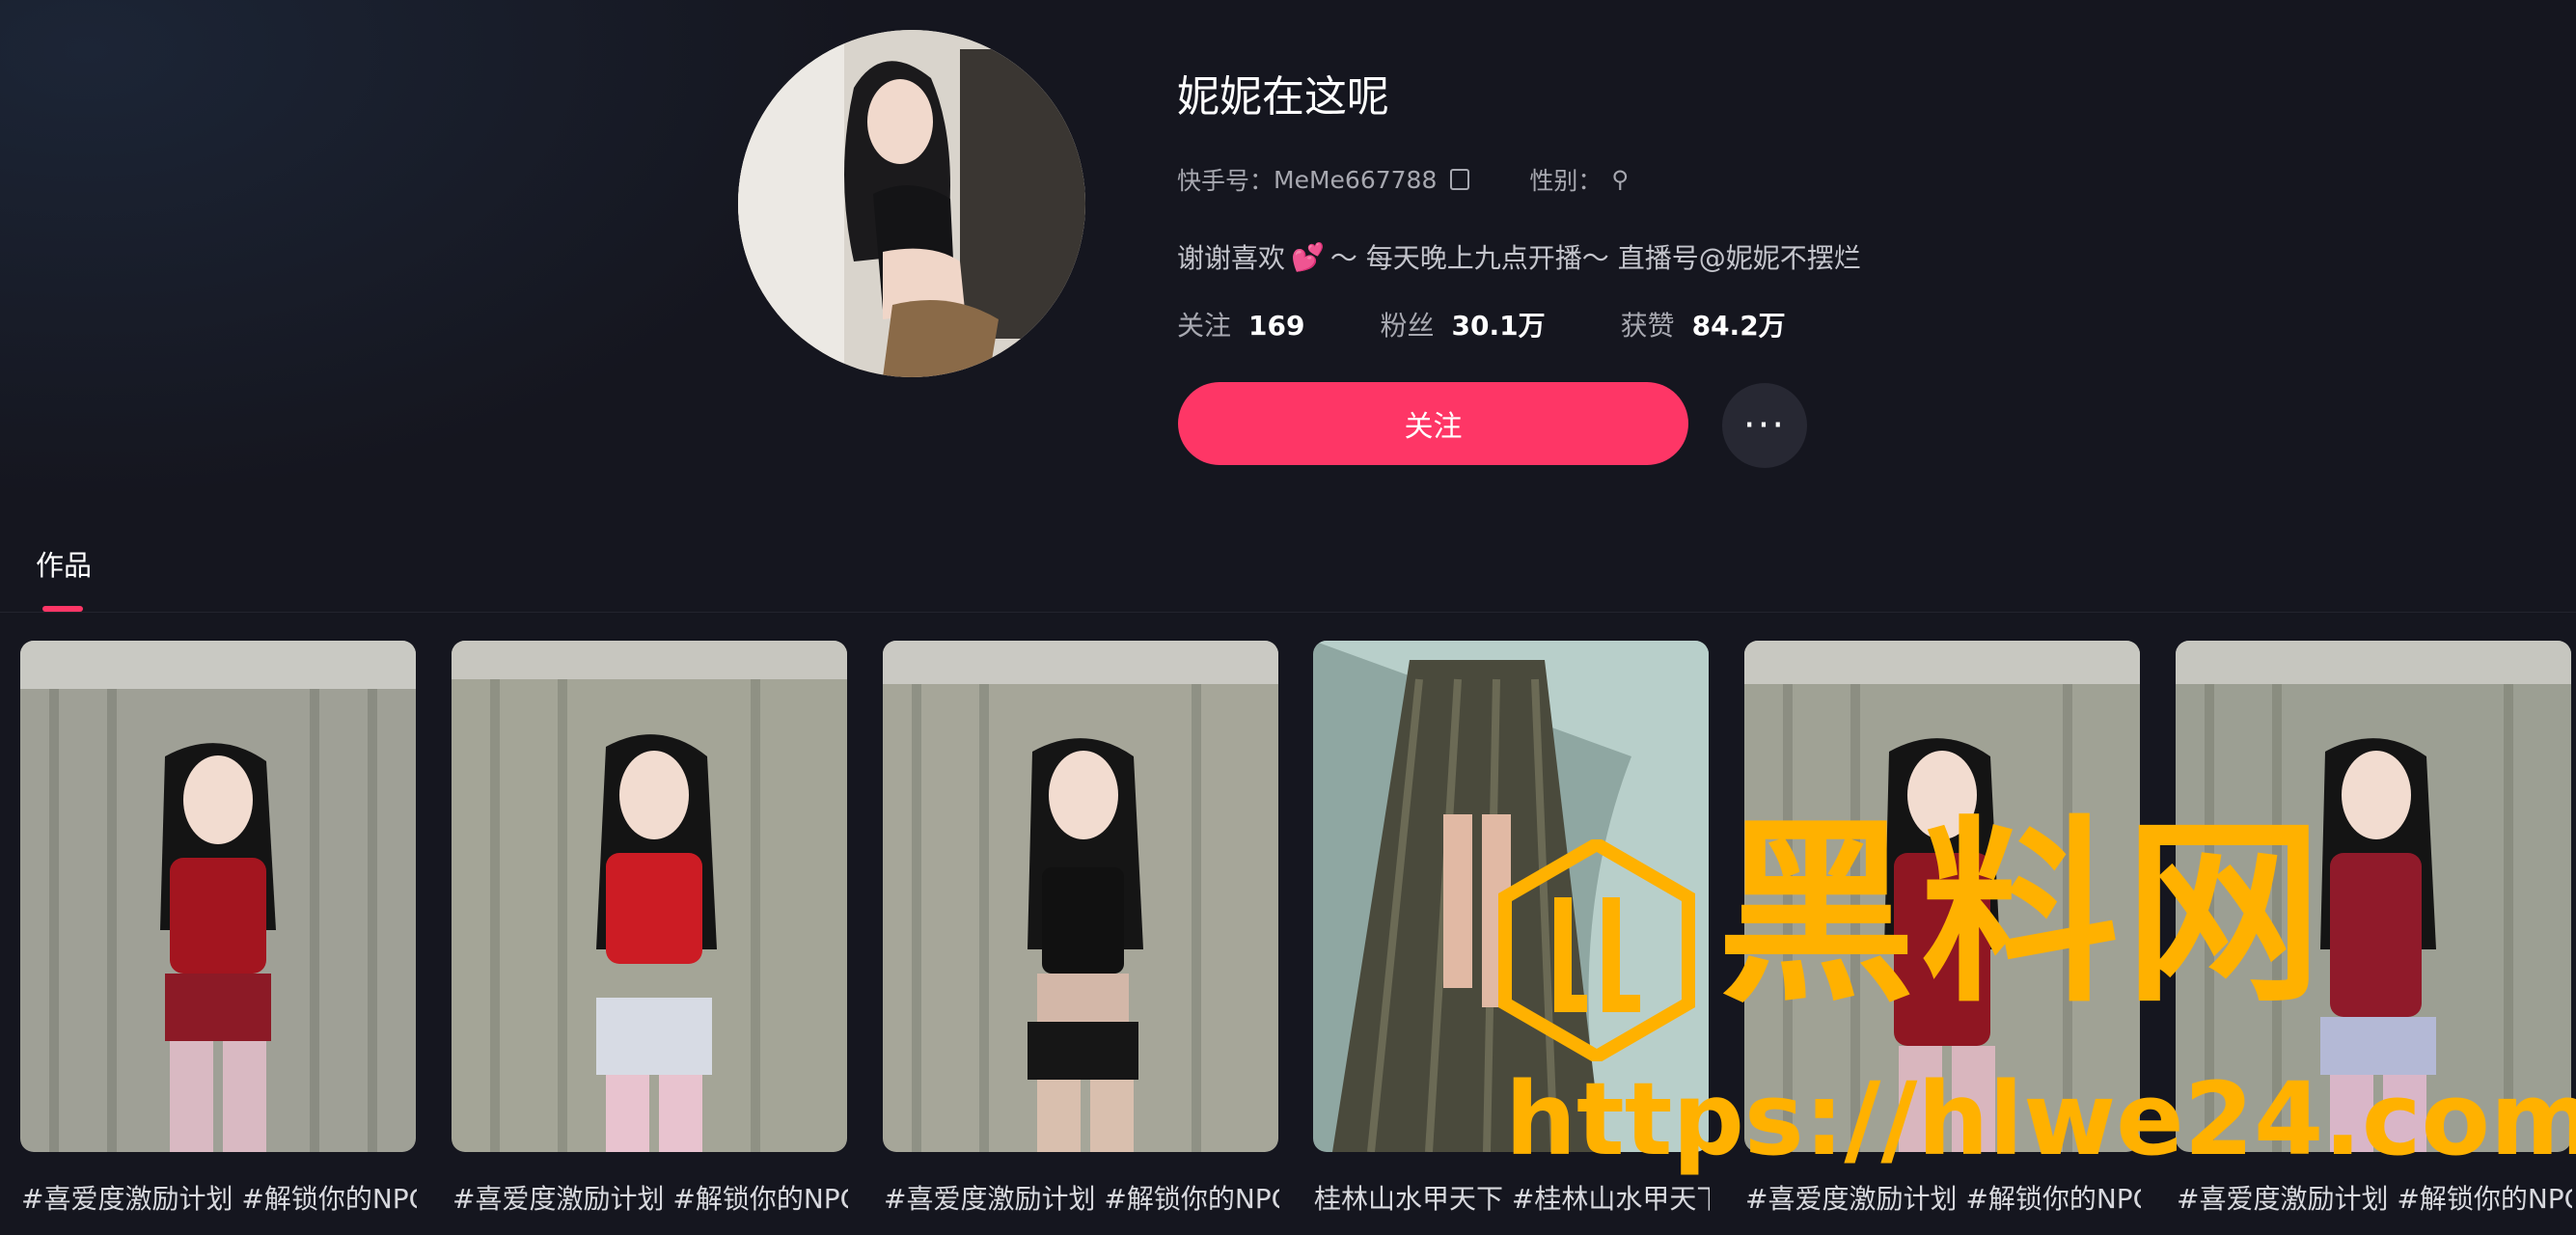 The width and height of the screenshot is (2576, 1235). I want to click on followers-count: 30.1万, so click(1498, 324).